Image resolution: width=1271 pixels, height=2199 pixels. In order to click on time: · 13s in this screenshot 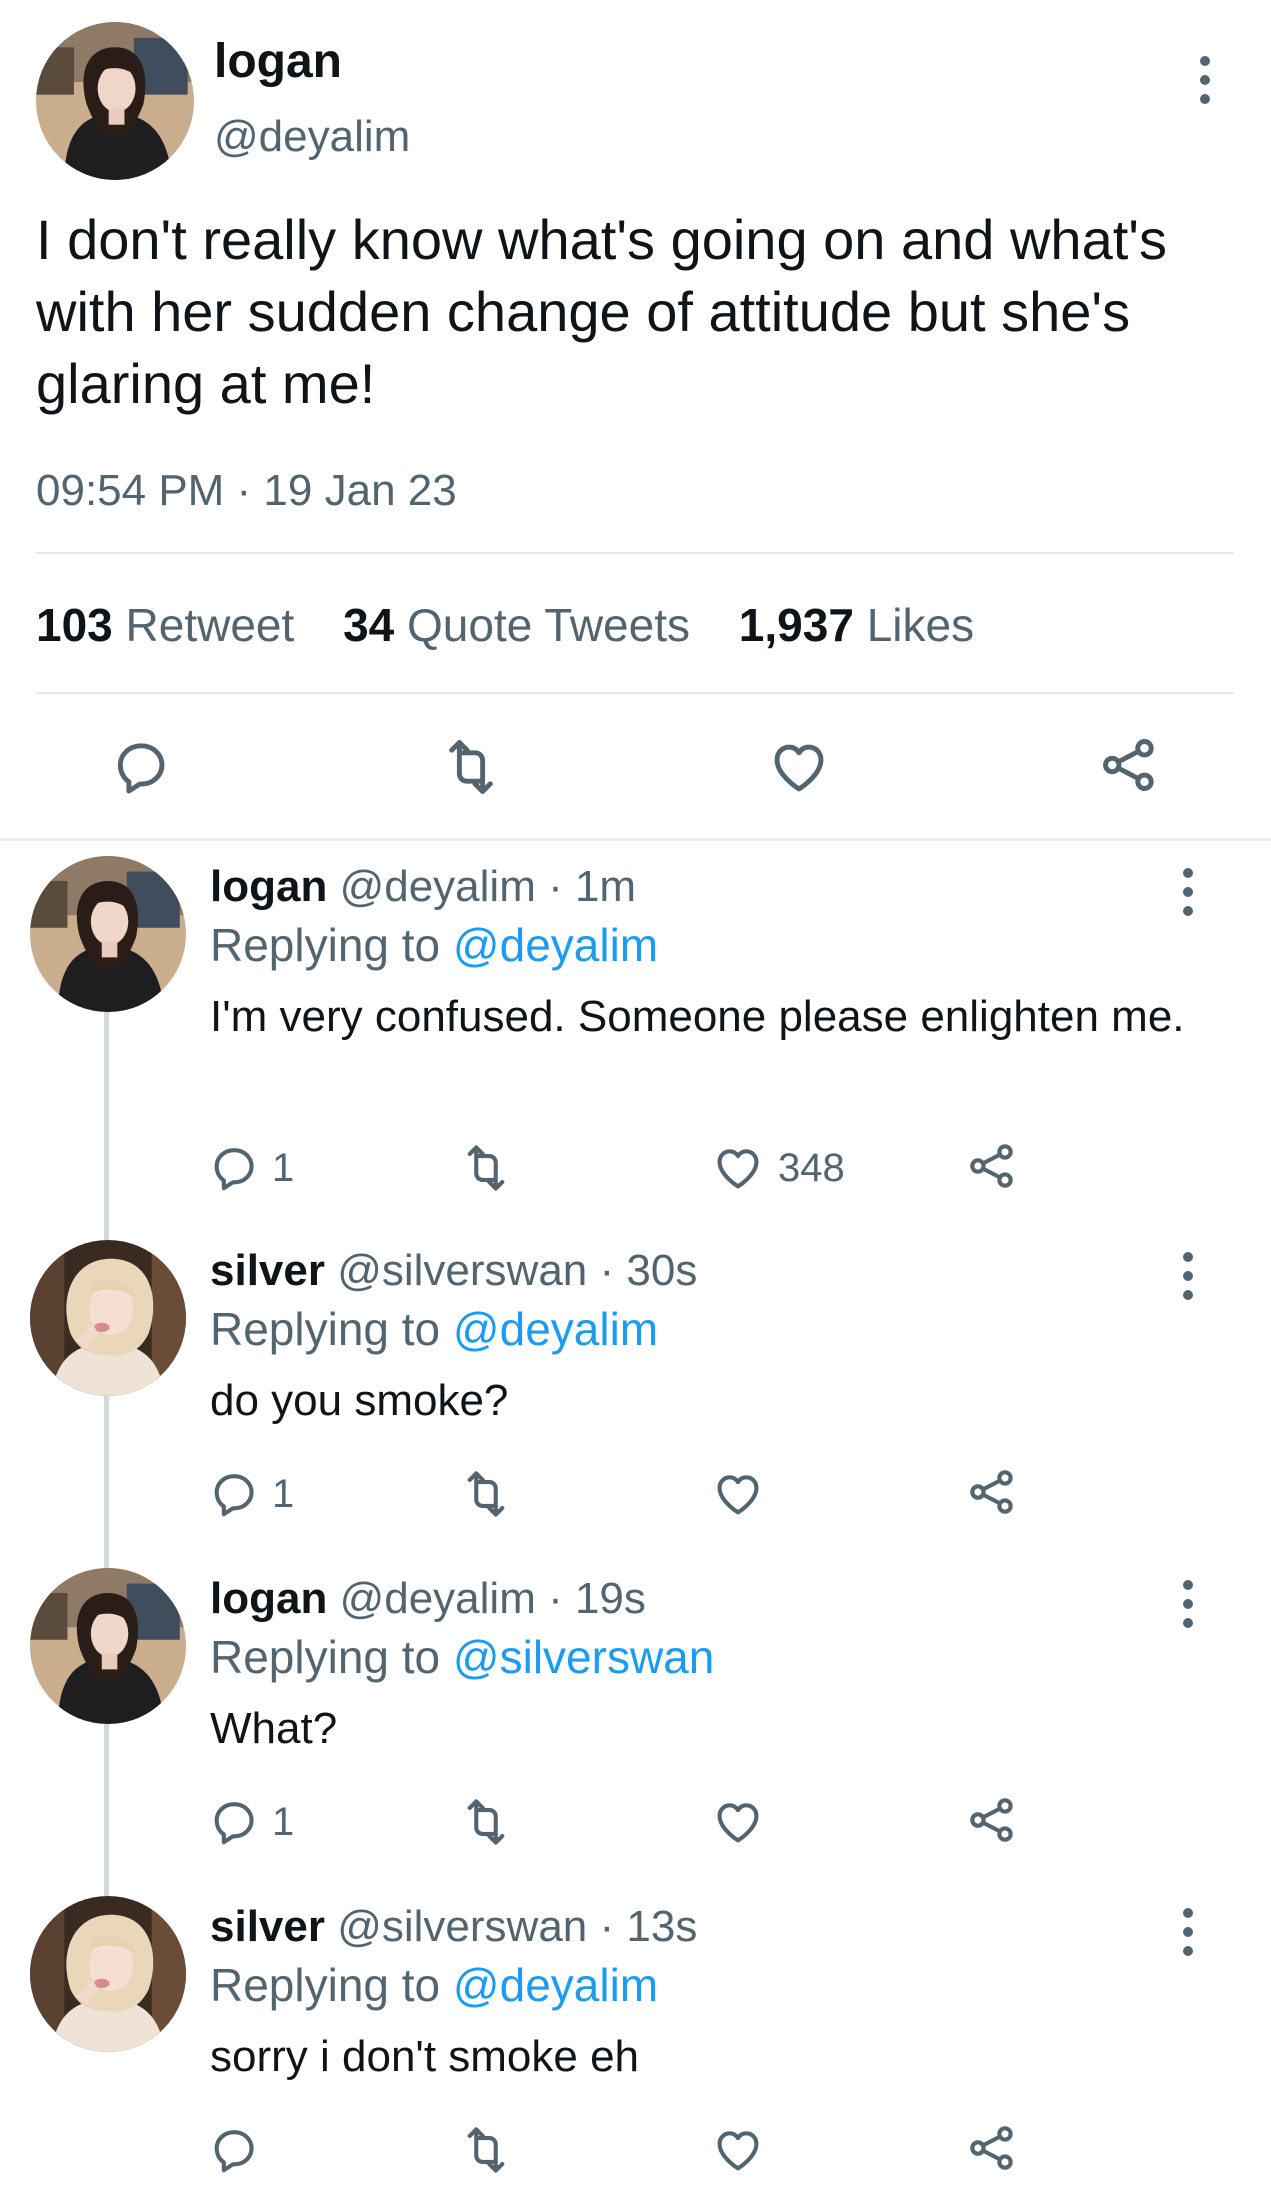, I will do `click(649, 1926)`.